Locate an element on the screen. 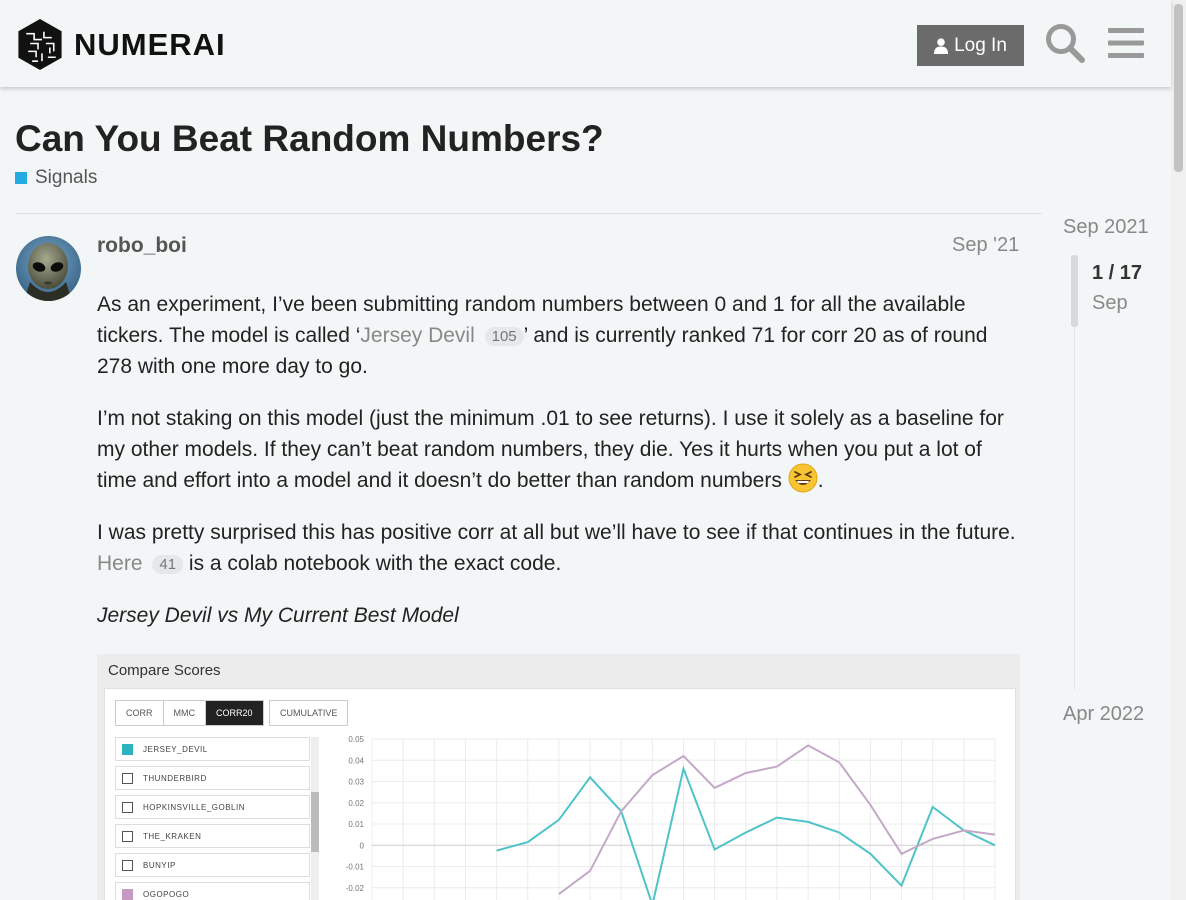  y-tick-label: 0 is located at coordinates (362, 845).